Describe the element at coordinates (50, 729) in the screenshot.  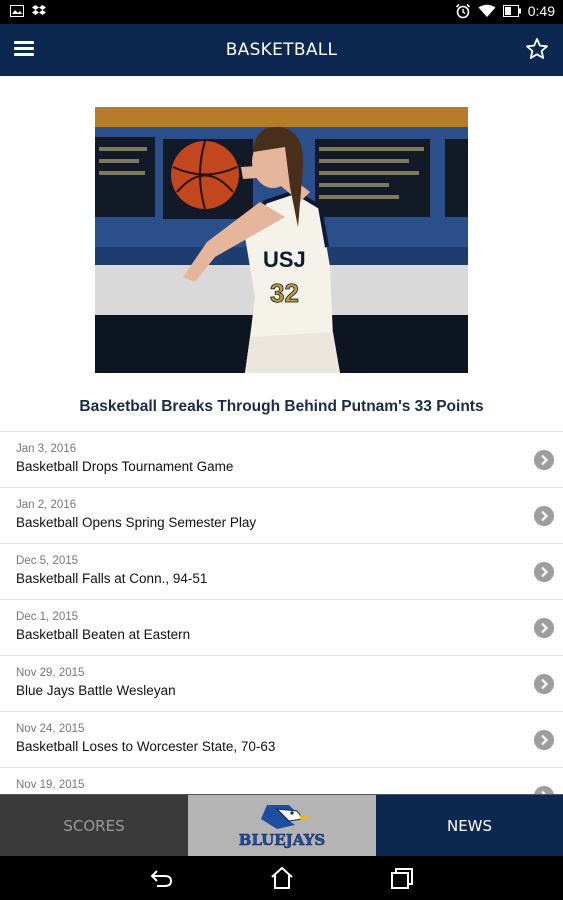
I see `news-date: Nov 24, 2015` at that location.